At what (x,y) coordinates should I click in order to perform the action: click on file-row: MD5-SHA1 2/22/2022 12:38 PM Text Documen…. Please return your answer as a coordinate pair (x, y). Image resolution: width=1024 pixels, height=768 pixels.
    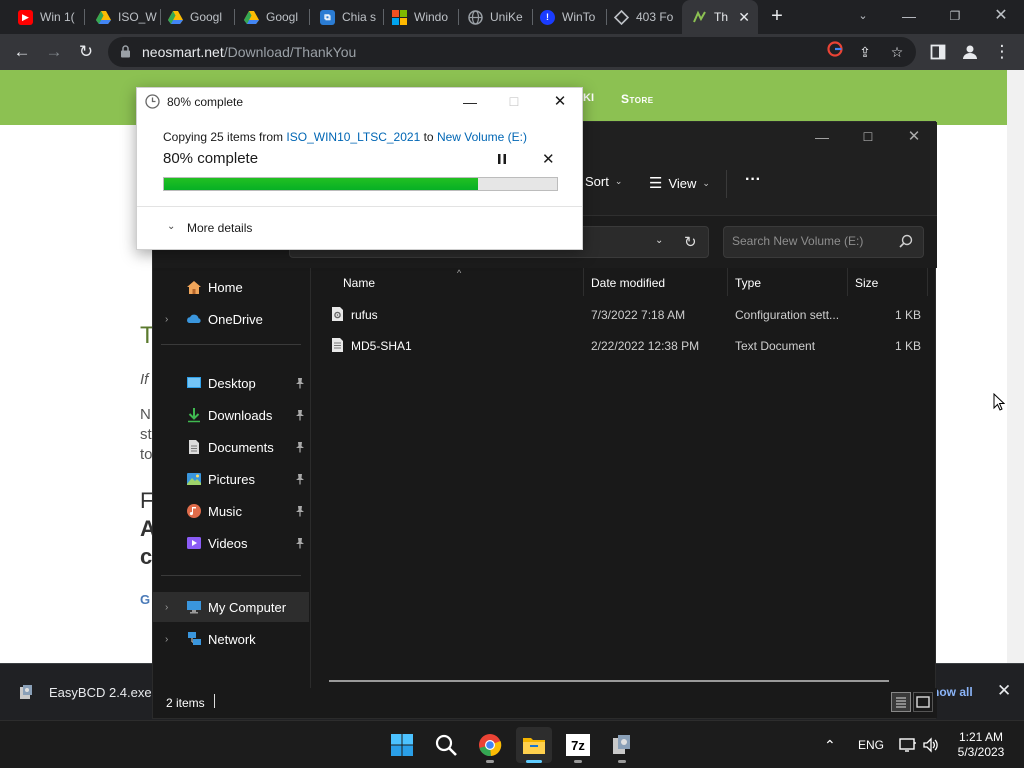
    Looking at the image, I should click on (624, 346).